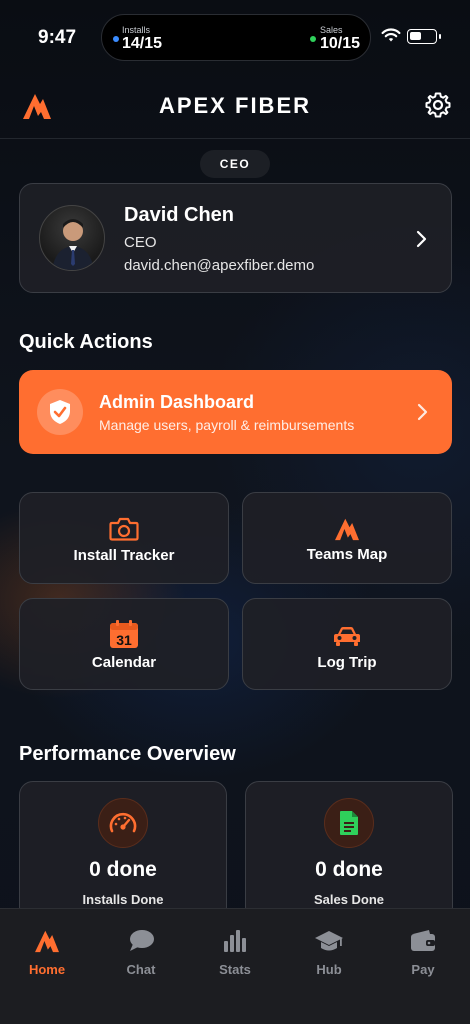 Image resolution: width=470 pixels, height=1024 pixels. I want to click on shield-check-icon, so click(60, 412).